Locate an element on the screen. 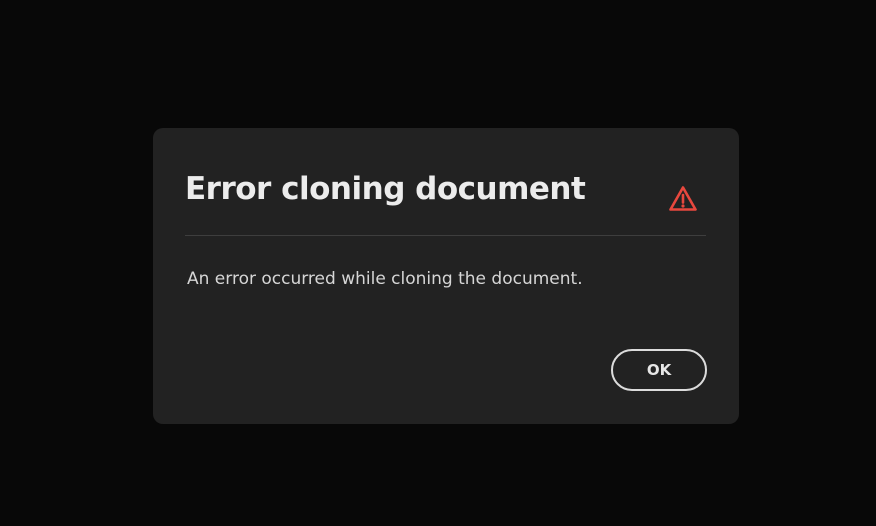  ok-button: OK is located at coordinates (659, 370).